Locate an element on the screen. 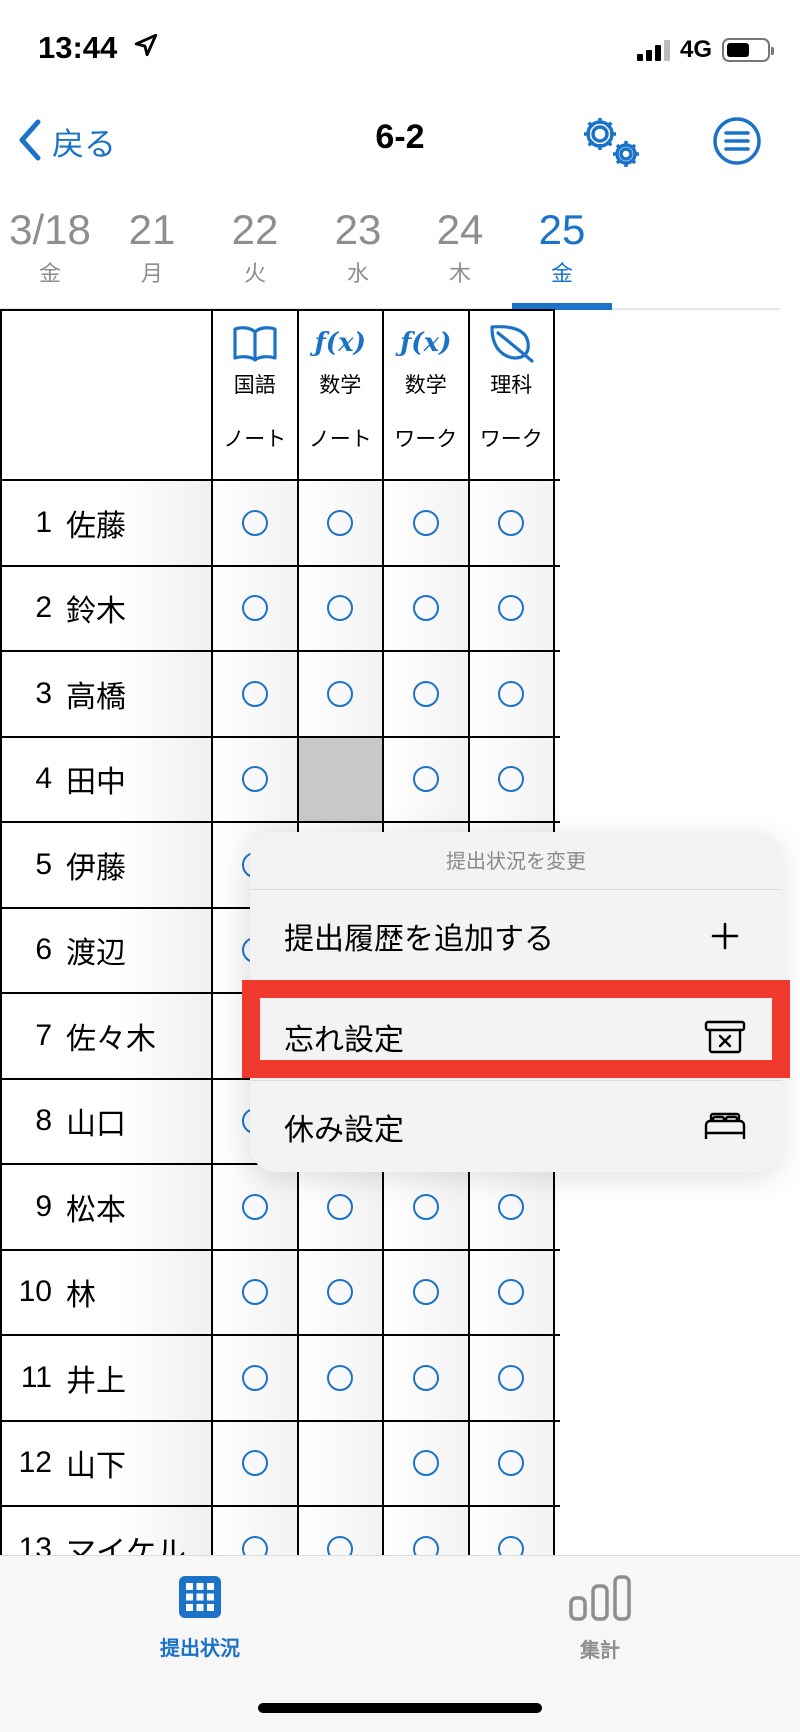 The height and width of the screenshot is (1732, 800). settings-button is located at coordinates (612, 142).